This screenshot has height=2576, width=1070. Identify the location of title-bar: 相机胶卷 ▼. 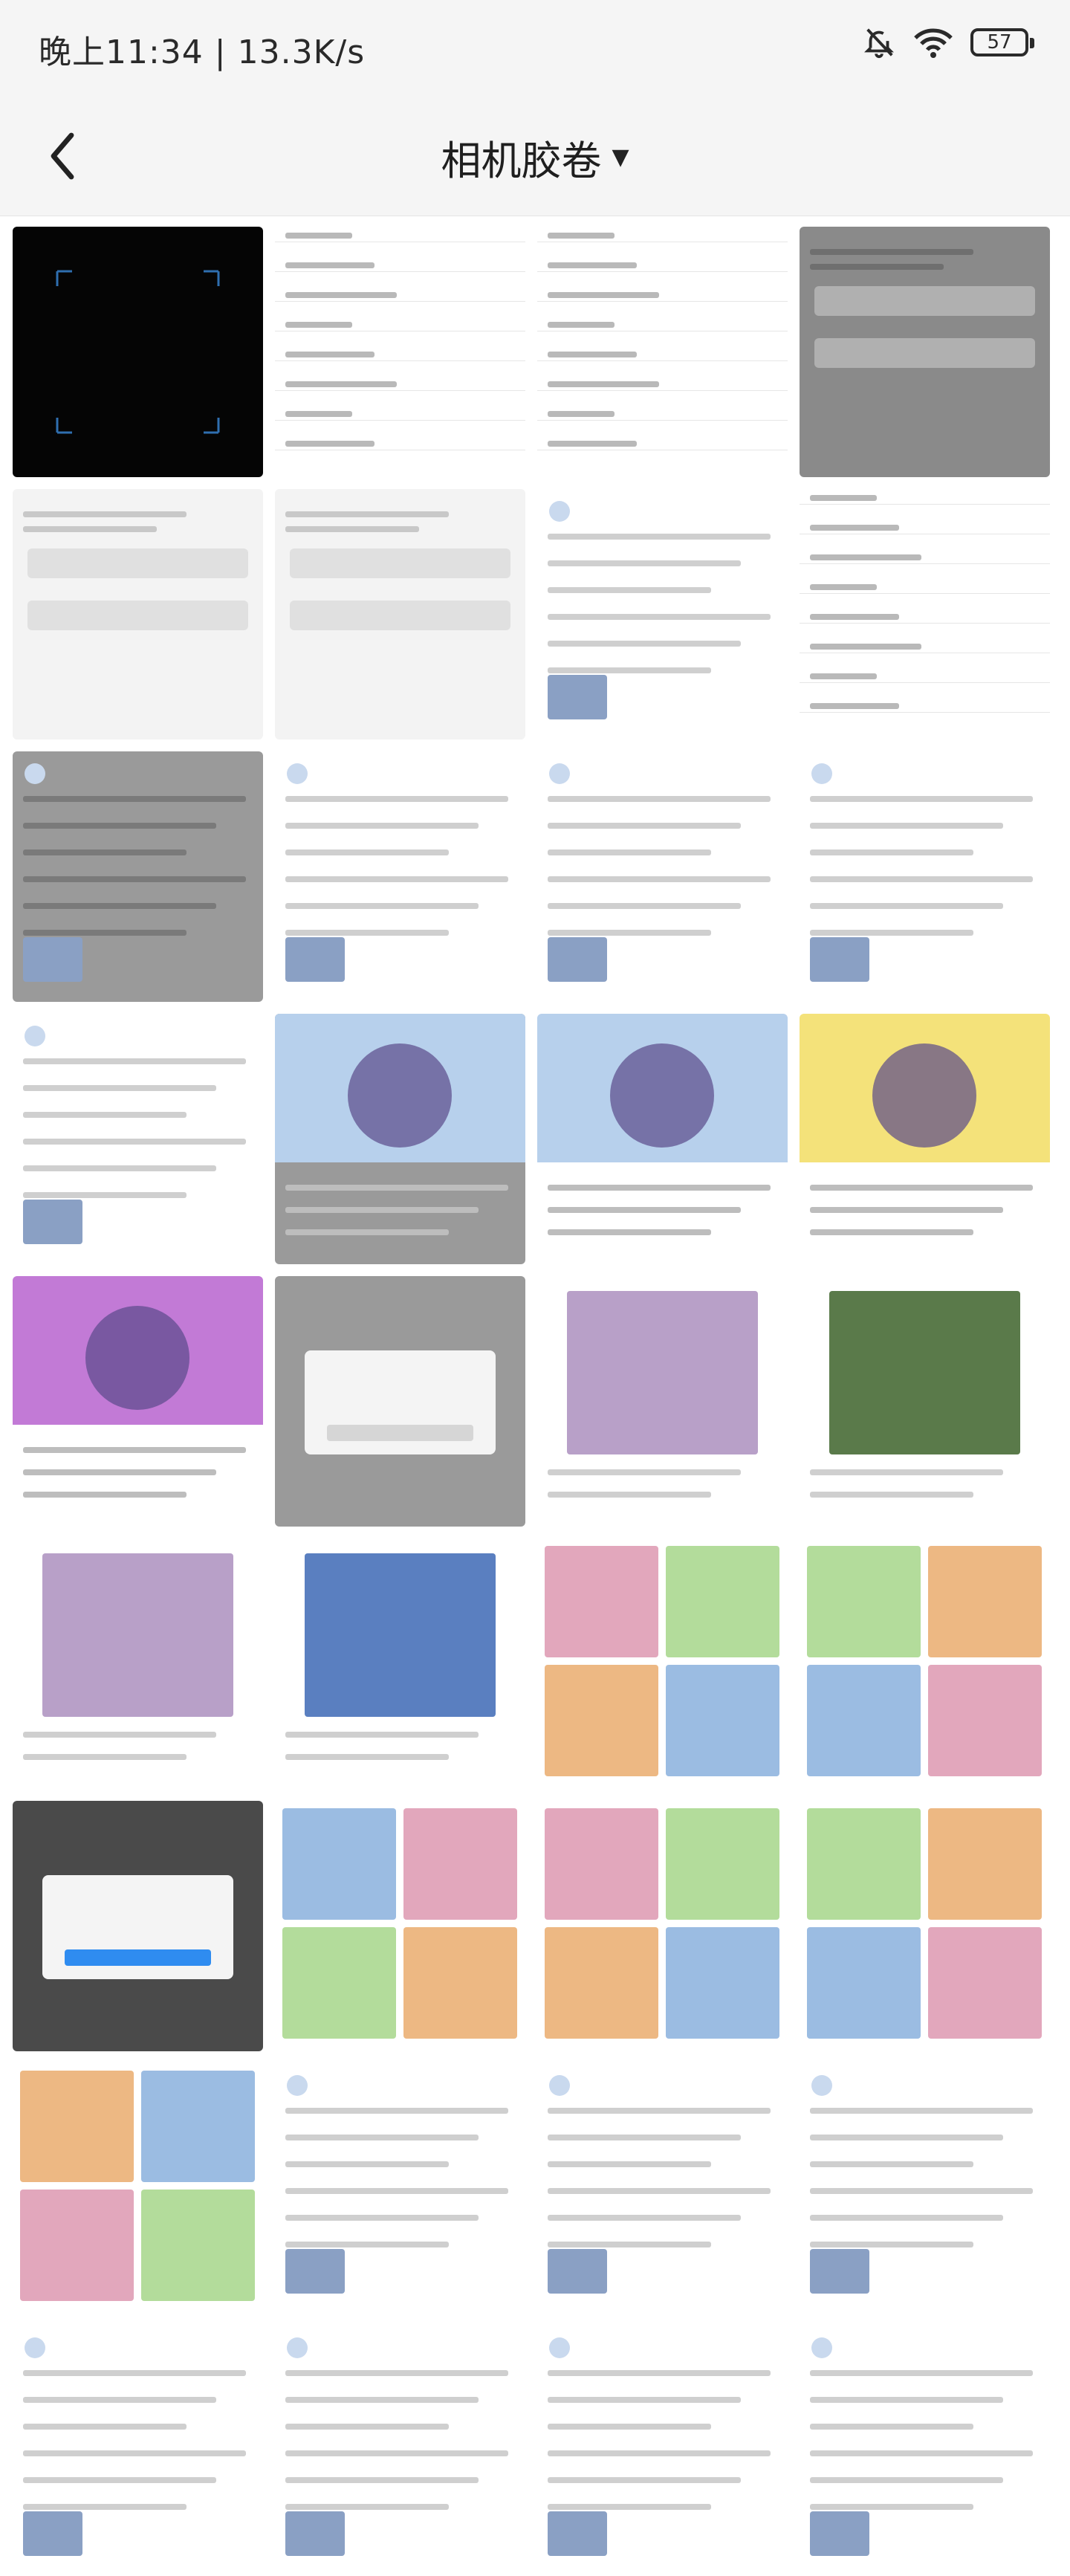
(535, 156).